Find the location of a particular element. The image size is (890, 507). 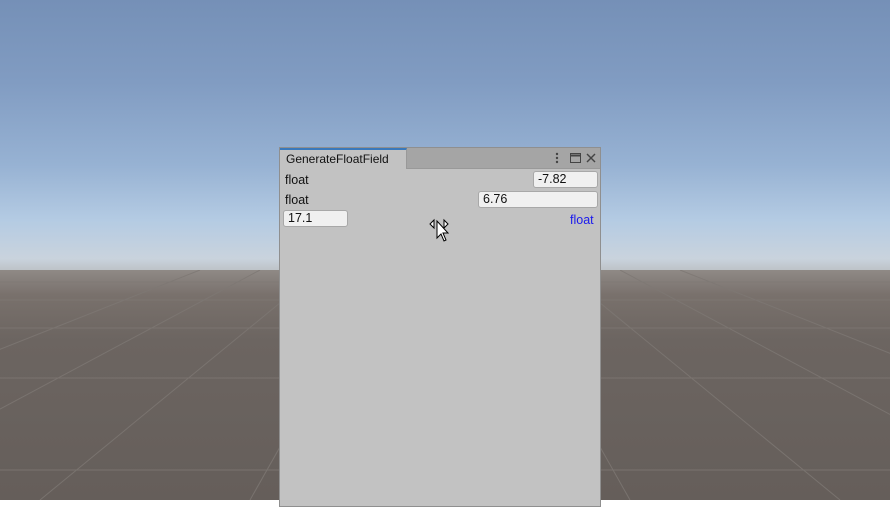

more-options-icon is located at coordinates (557, 158).